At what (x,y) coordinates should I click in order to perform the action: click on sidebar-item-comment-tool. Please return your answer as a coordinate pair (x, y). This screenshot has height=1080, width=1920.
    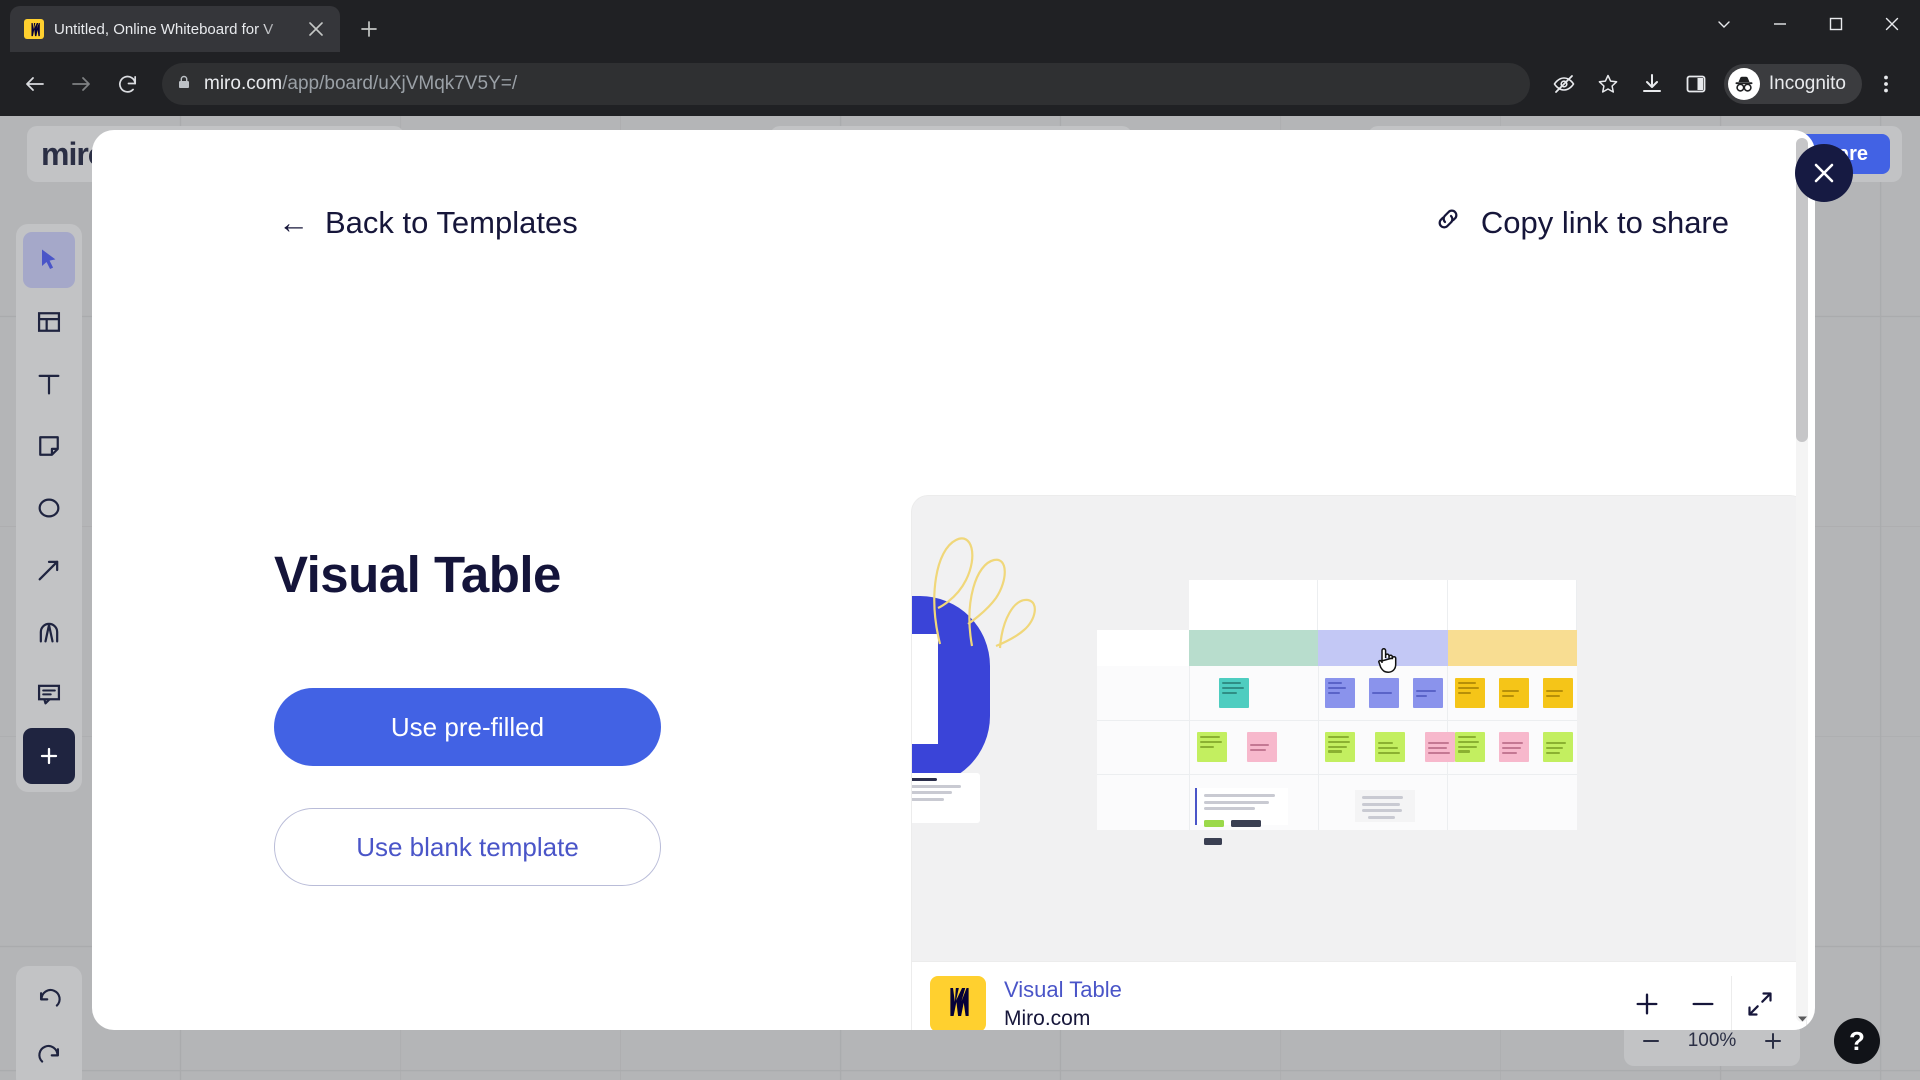
    Looking at the image, I should click on (49, 694).